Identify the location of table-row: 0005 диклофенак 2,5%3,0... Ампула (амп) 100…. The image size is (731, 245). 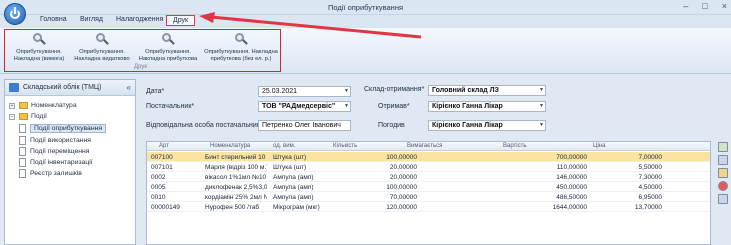
(428, 187).